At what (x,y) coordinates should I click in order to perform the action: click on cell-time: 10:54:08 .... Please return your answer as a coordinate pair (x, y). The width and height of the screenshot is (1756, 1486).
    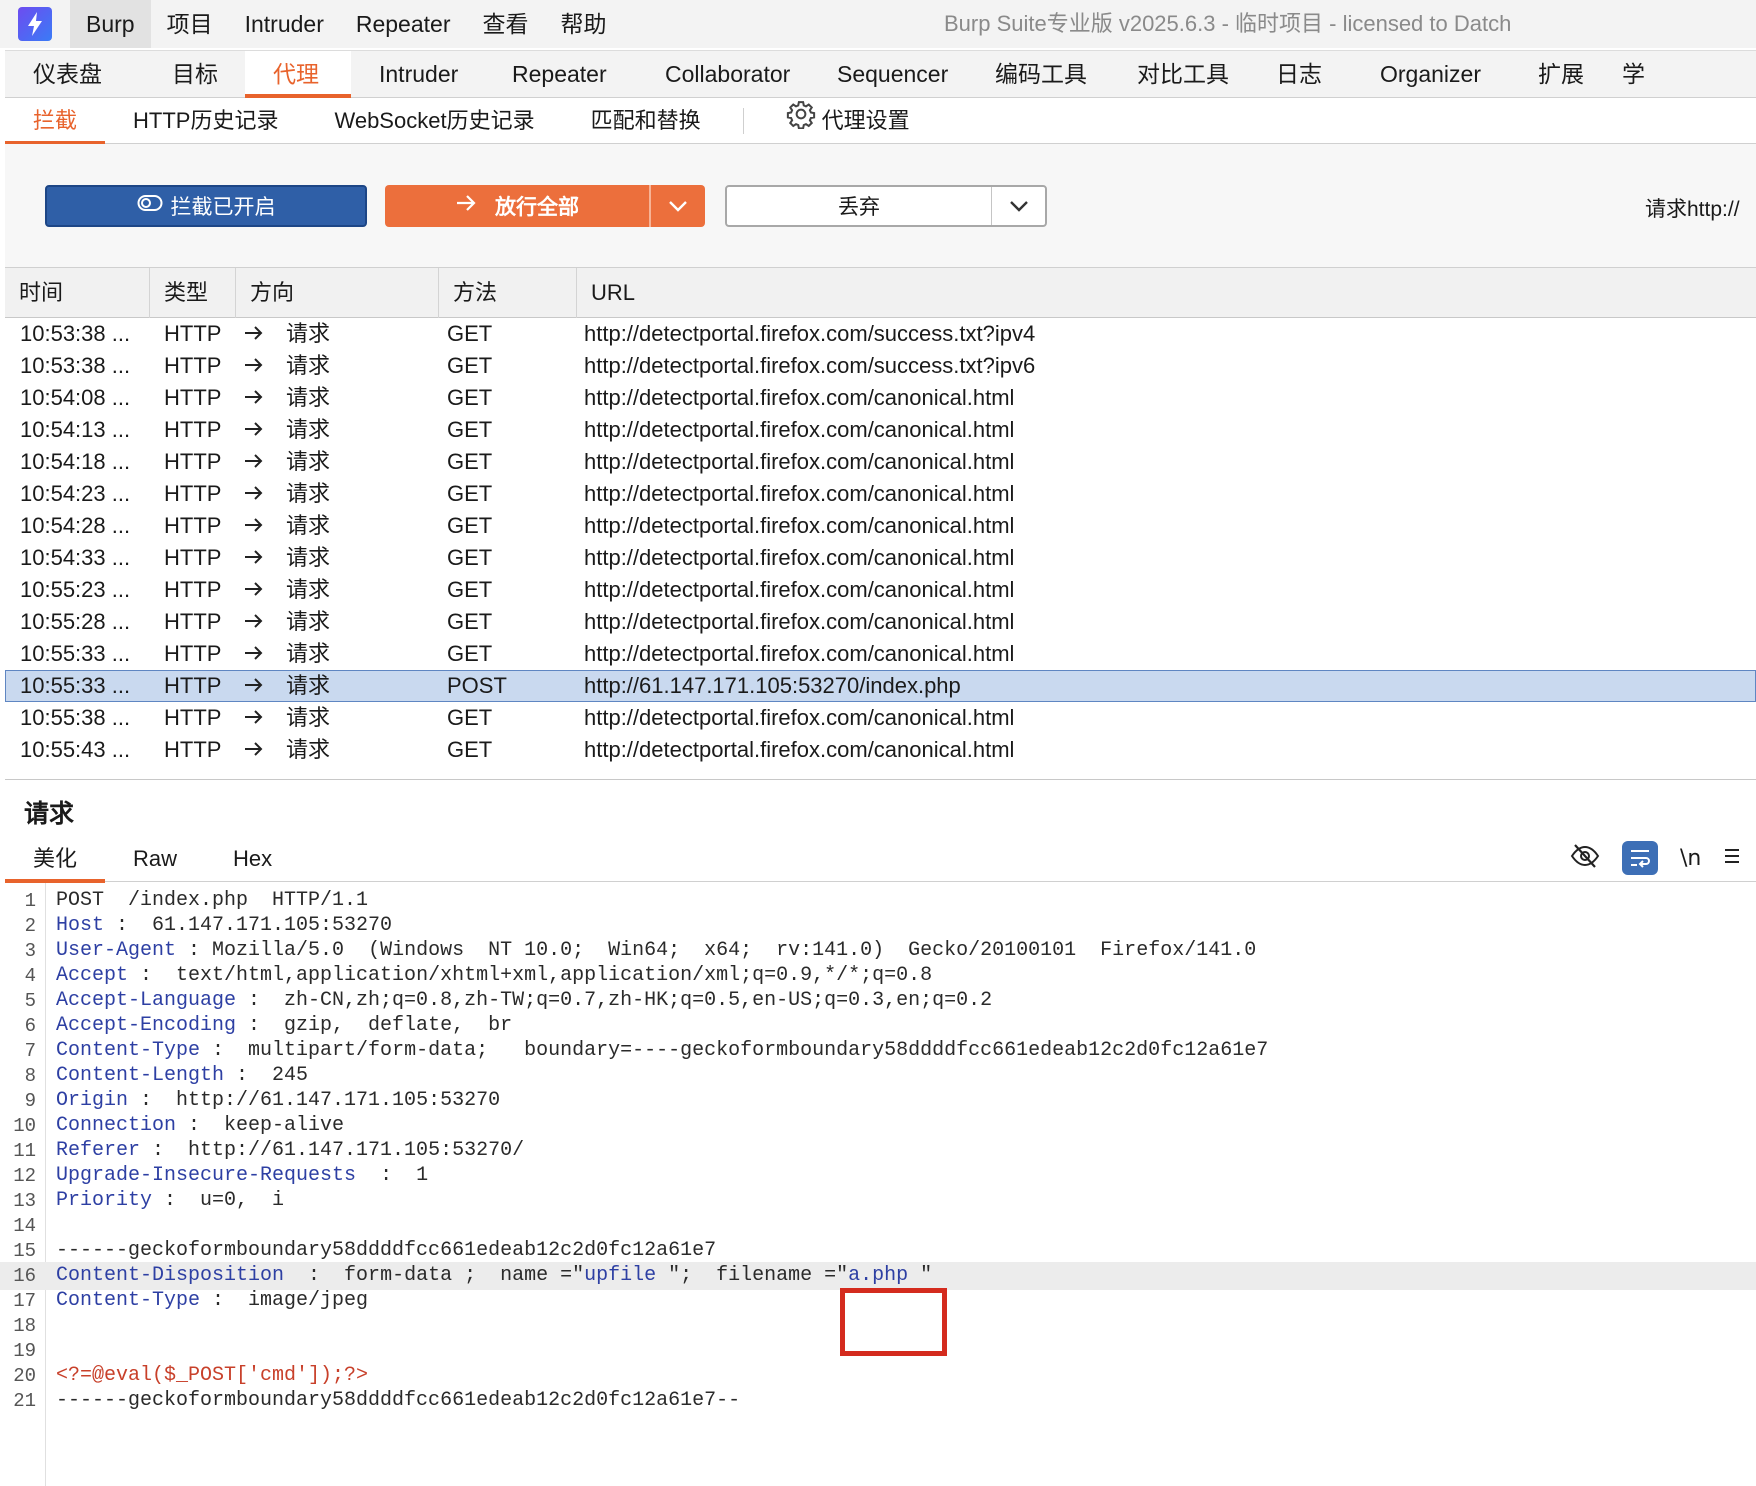
    Looking at the image, I should click on (75, 397).